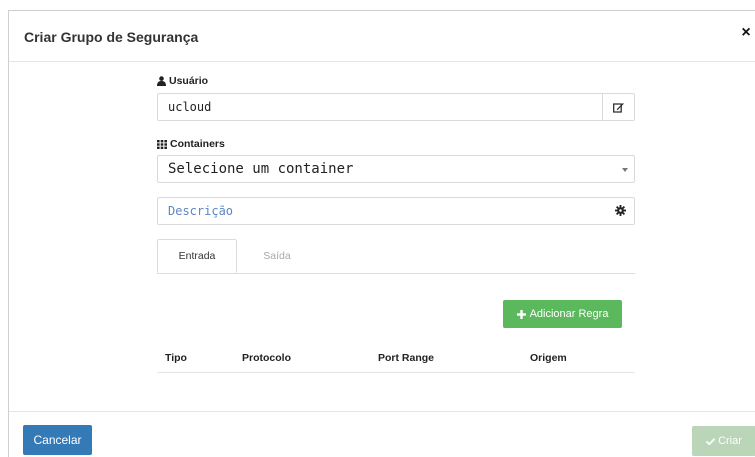  I want to click on user-label: Usuário, so click(189, 81).